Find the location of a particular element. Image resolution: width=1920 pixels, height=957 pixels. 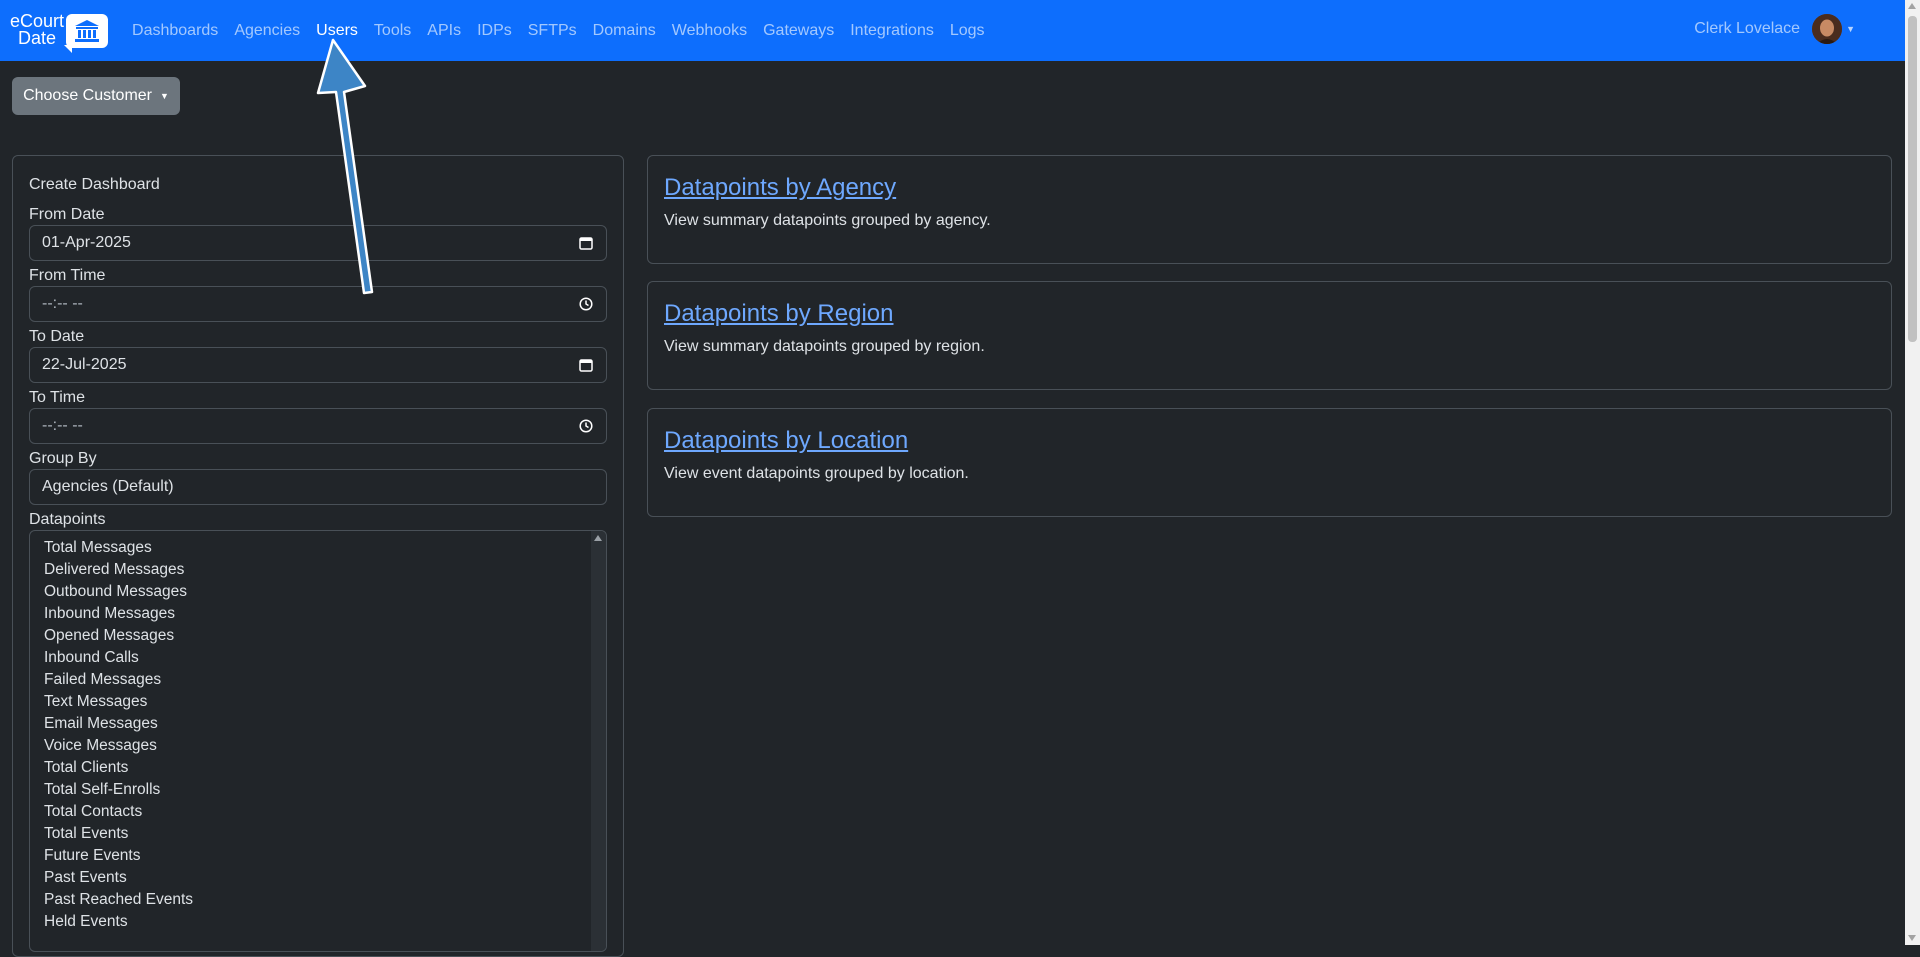

datapoints-label: Datapoints is located at coordinates (67, 519).